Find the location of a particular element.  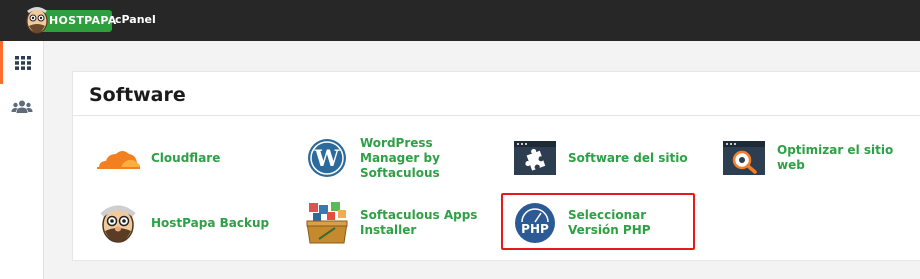

tile-label: Optimizar el sitio web is located at coordinates (835, 157).